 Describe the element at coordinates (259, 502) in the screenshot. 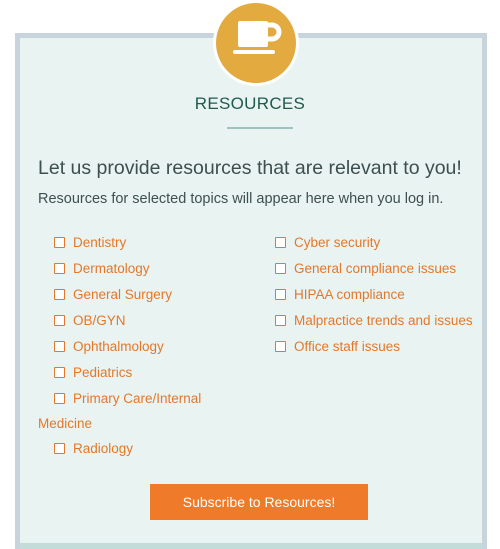

I see `subscribe-button: Subscribe to Resources!` at that location.